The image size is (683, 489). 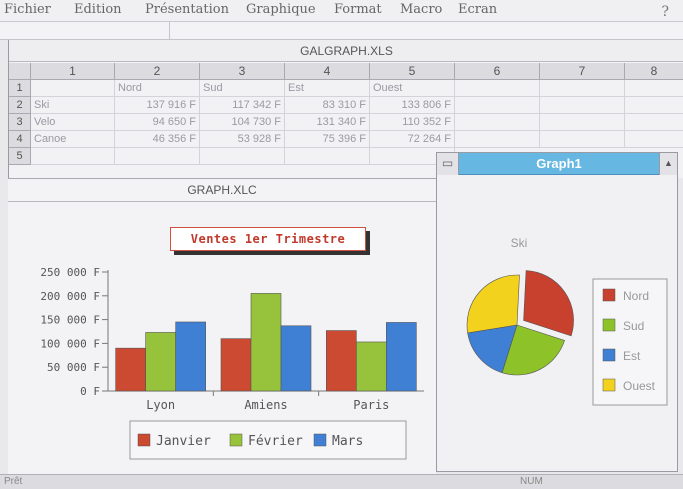 I want to click on table-cell: 72 264 F, so click(x=412, y=139).